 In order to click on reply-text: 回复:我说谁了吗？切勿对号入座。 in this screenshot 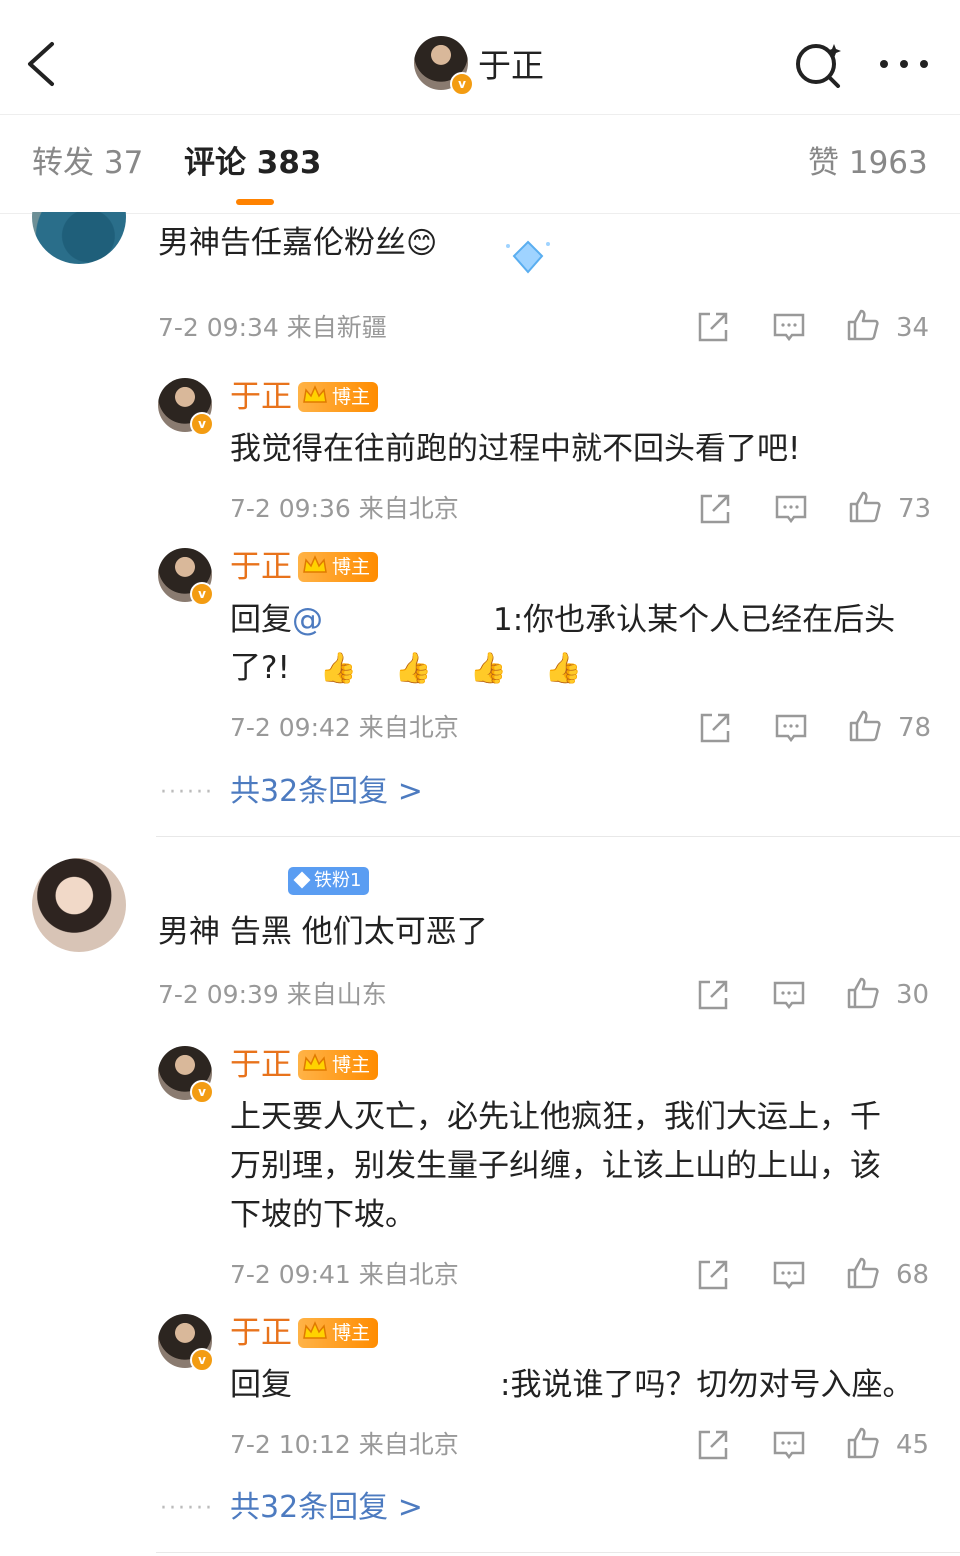, I will do `click(572, 1385)`.